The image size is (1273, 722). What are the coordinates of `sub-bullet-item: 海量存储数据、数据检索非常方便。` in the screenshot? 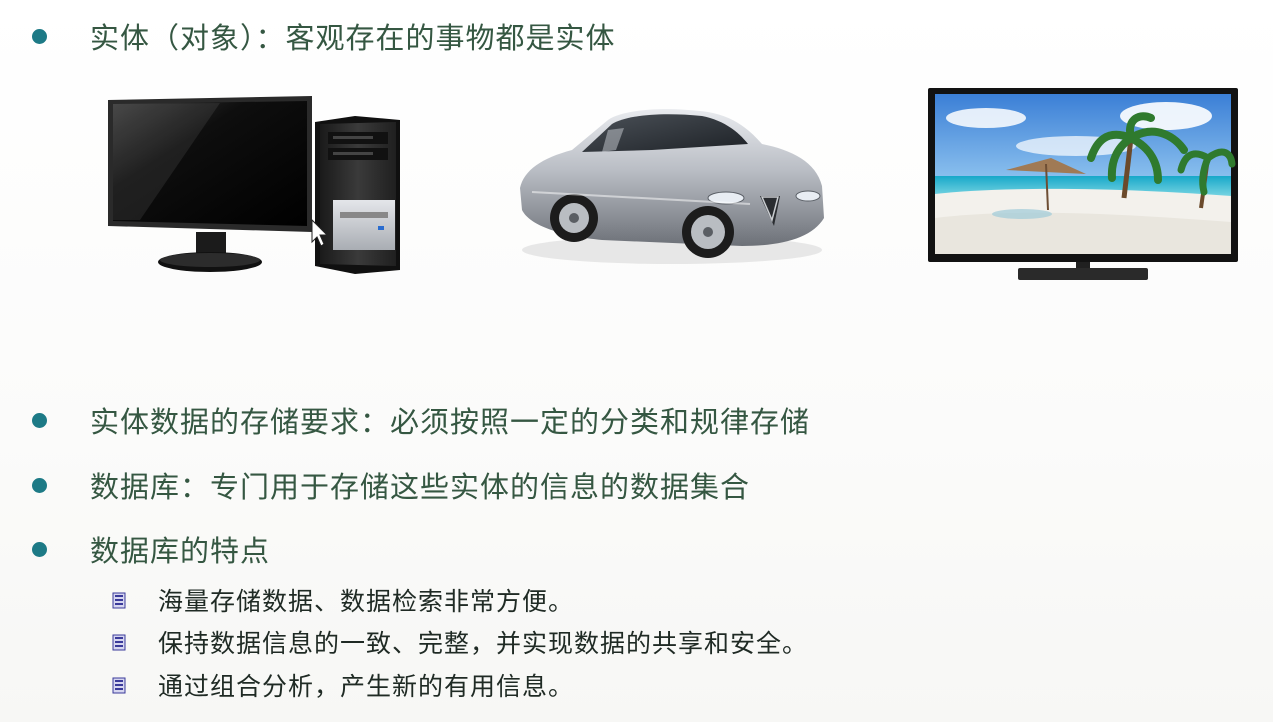 It's located at (343, 600).